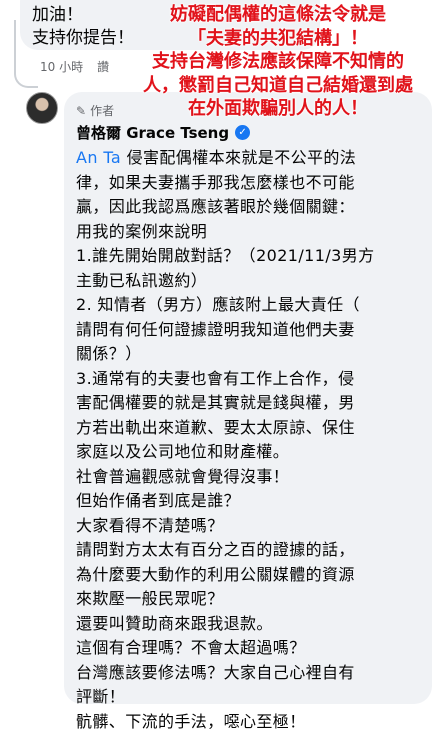 The image size is (442, 734). Describe the element at coordinates (251, 697) in the screenshot. I see `comment-line: 評斷！` at that location.